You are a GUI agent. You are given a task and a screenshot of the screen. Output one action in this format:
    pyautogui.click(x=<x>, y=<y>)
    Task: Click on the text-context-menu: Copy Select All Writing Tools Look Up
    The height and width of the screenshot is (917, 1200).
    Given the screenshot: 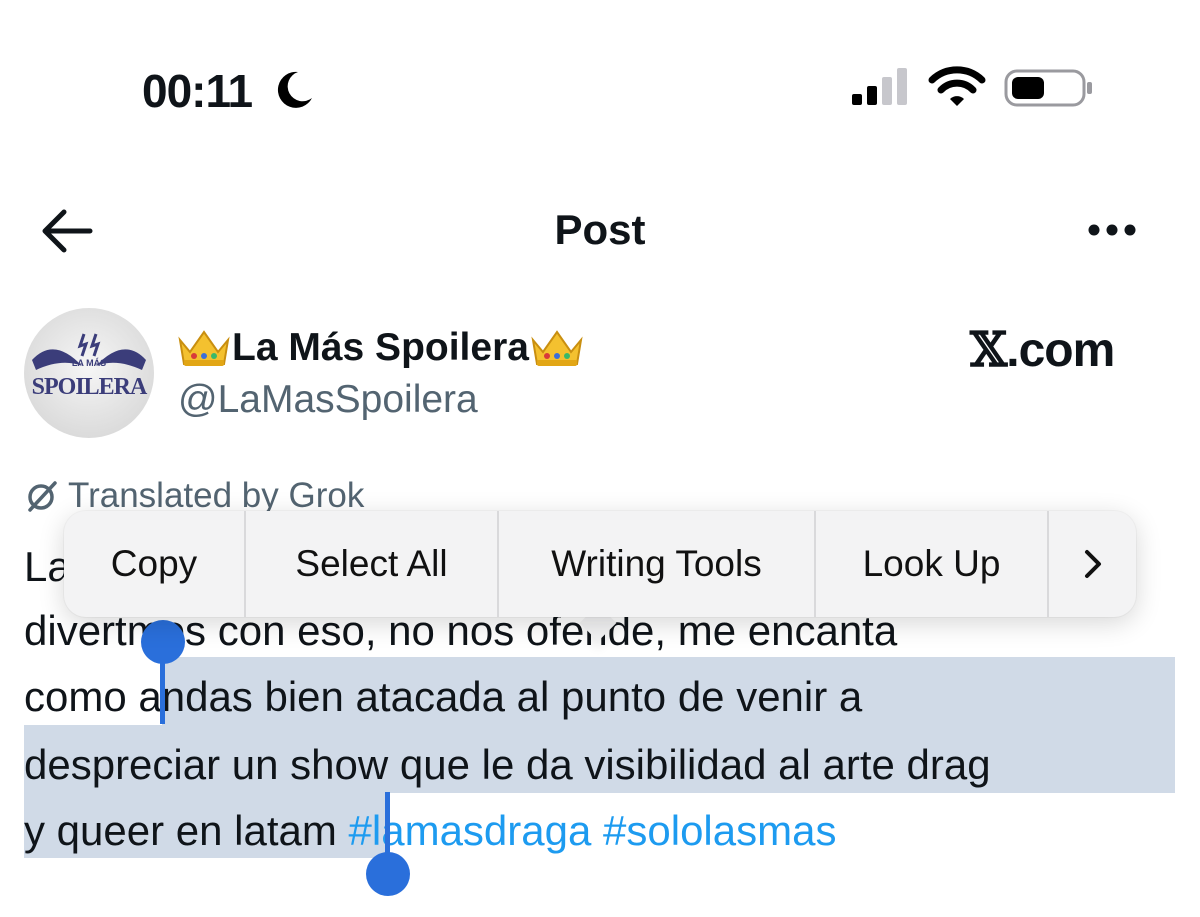 What is the action you would take?
    pyautogui.click(x=600, y=564)
    